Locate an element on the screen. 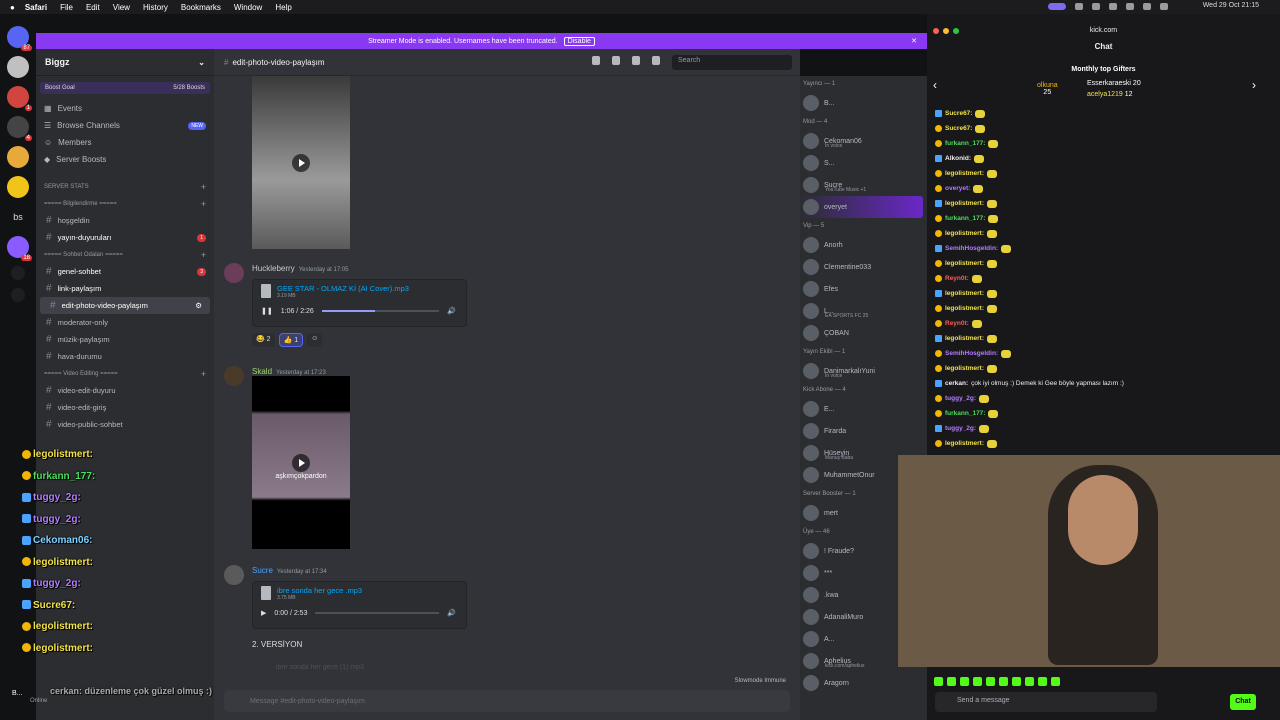  kick-username: SemihHosgeldin: is located at coordinates (971, 248).